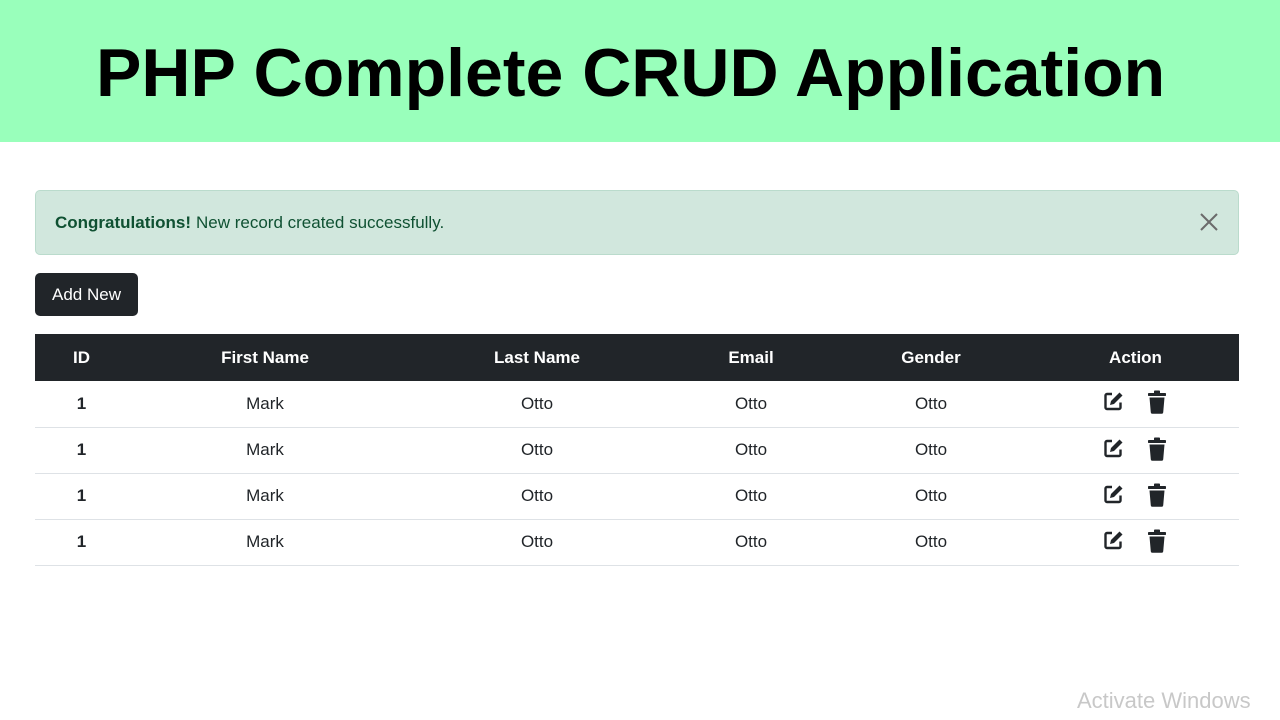  What do you see at coordinates (931, 357) in the screenshot?
I see `header-gender: Gender` at bounding box center [931, 357].